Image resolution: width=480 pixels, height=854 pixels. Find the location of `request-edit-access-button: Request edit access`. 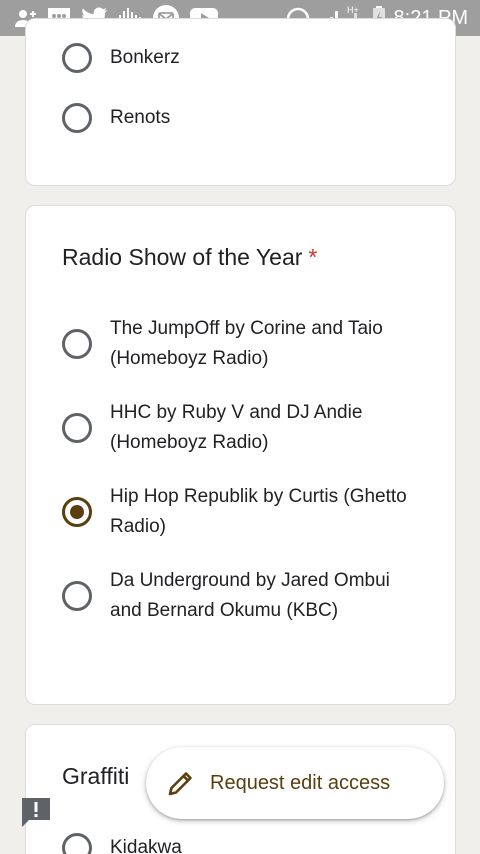

request-edit-access-button: Request edit access is located at coordinates (295, 783).